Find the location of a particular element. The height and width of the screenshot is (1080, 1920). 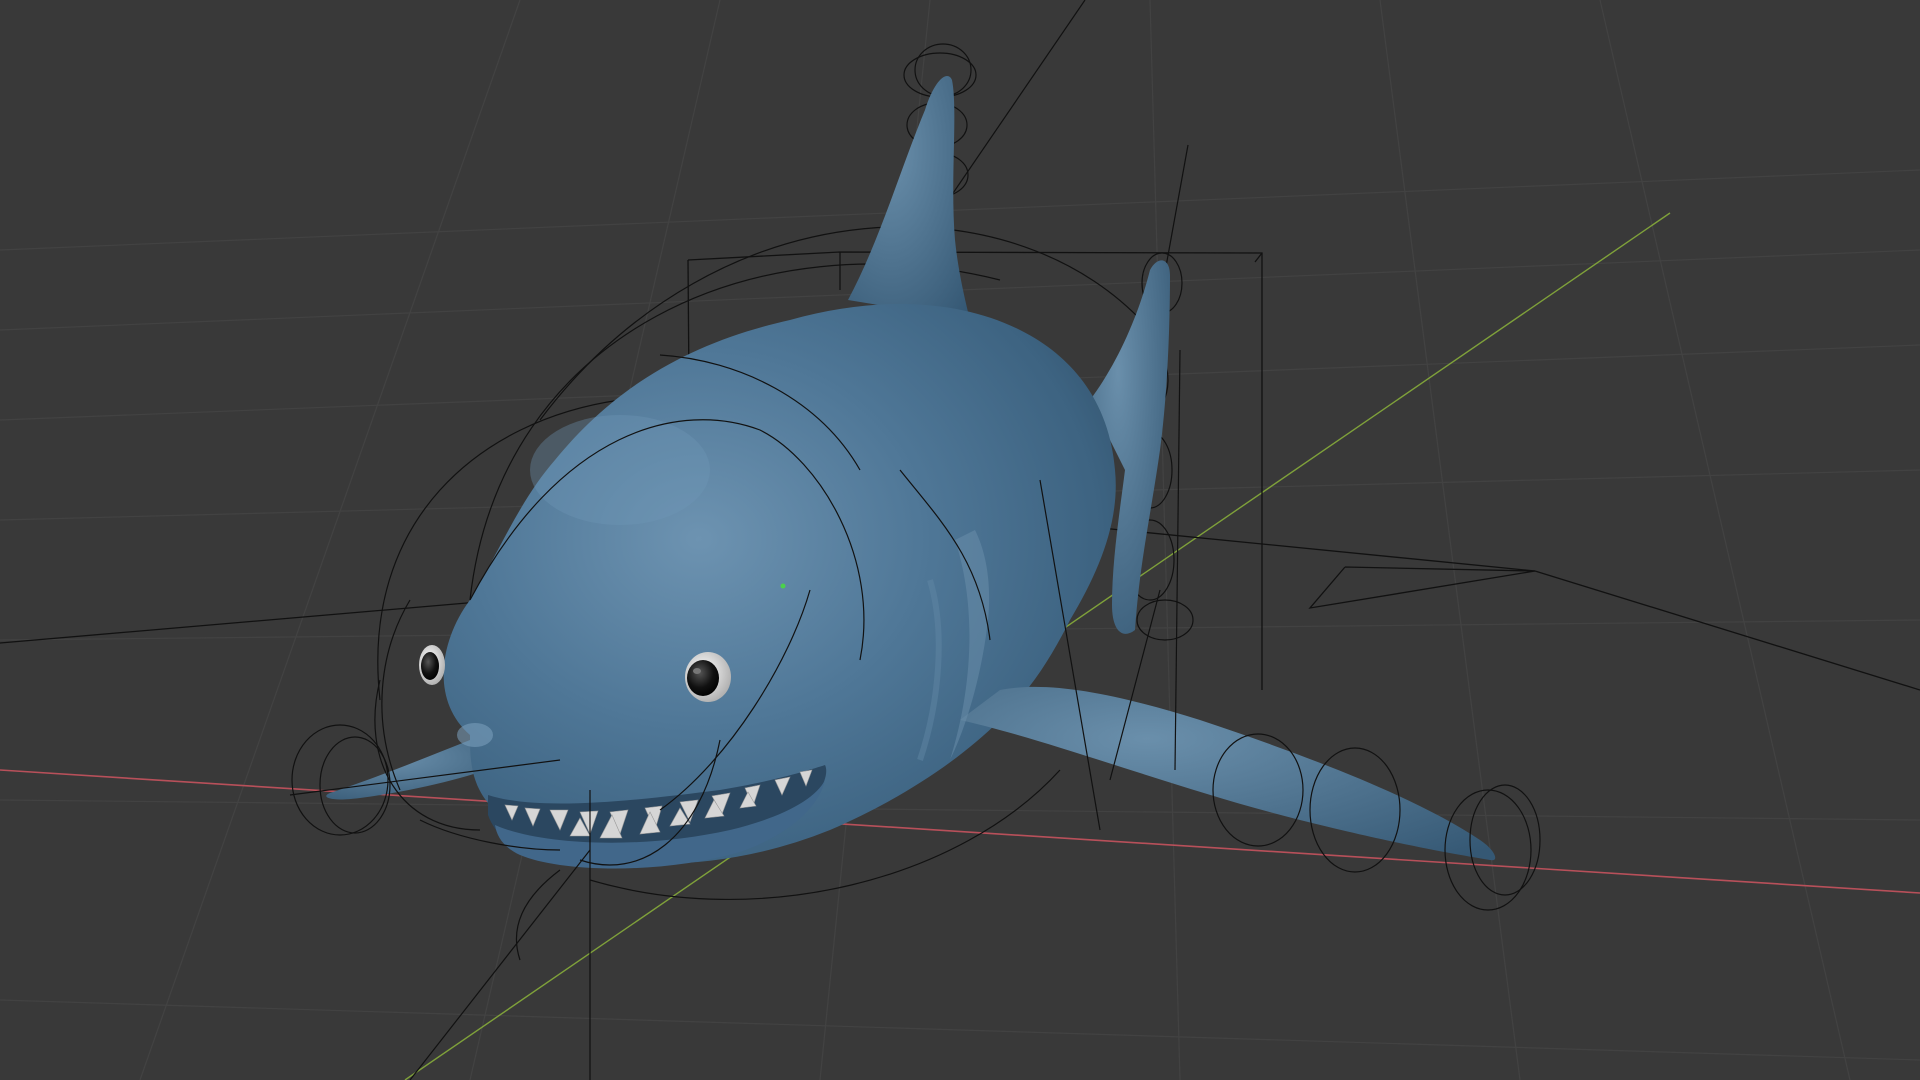

object-origin-dot is located at coordinates (783, 586).